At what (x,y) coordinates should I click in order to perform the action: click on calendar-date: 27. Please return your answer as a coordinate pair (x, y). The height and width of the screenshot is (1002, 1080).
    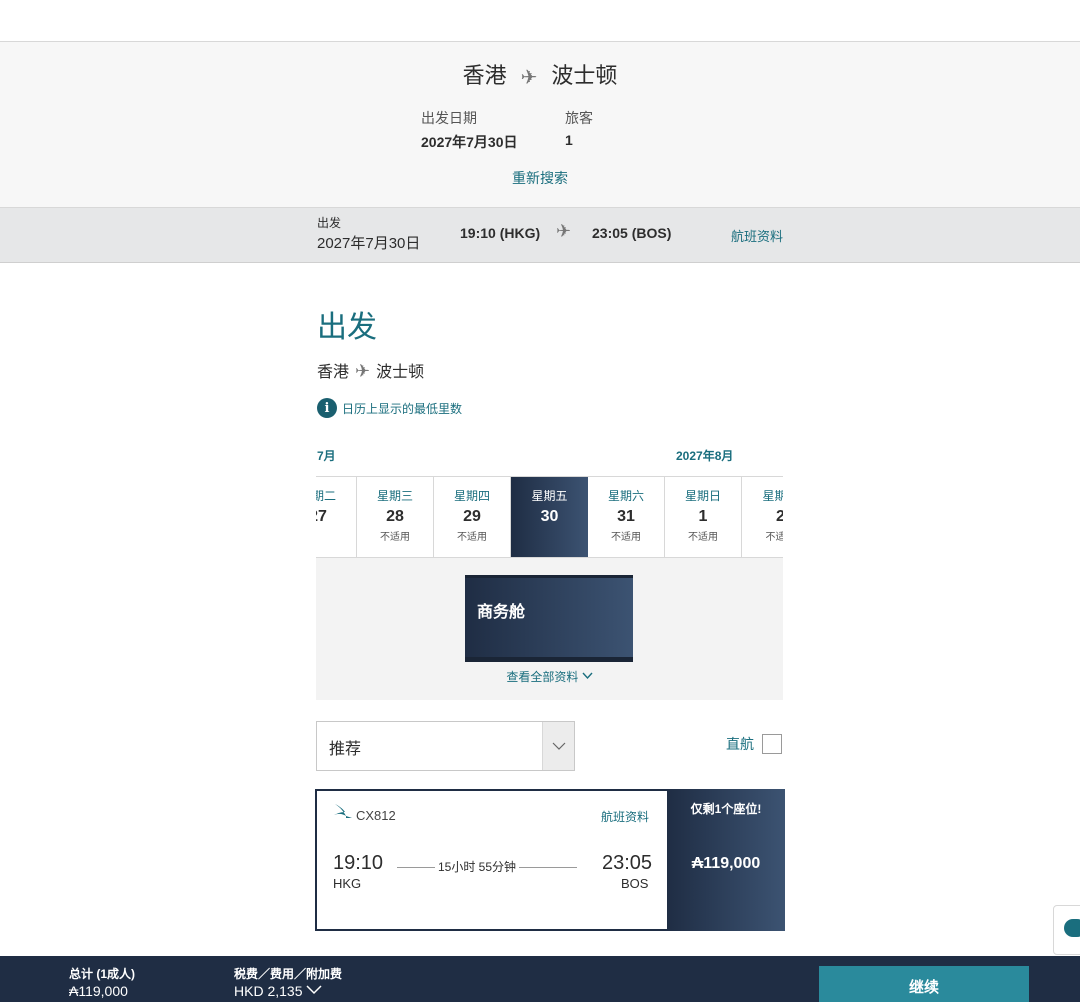
    Looking at the image, I should click on (321, 516).